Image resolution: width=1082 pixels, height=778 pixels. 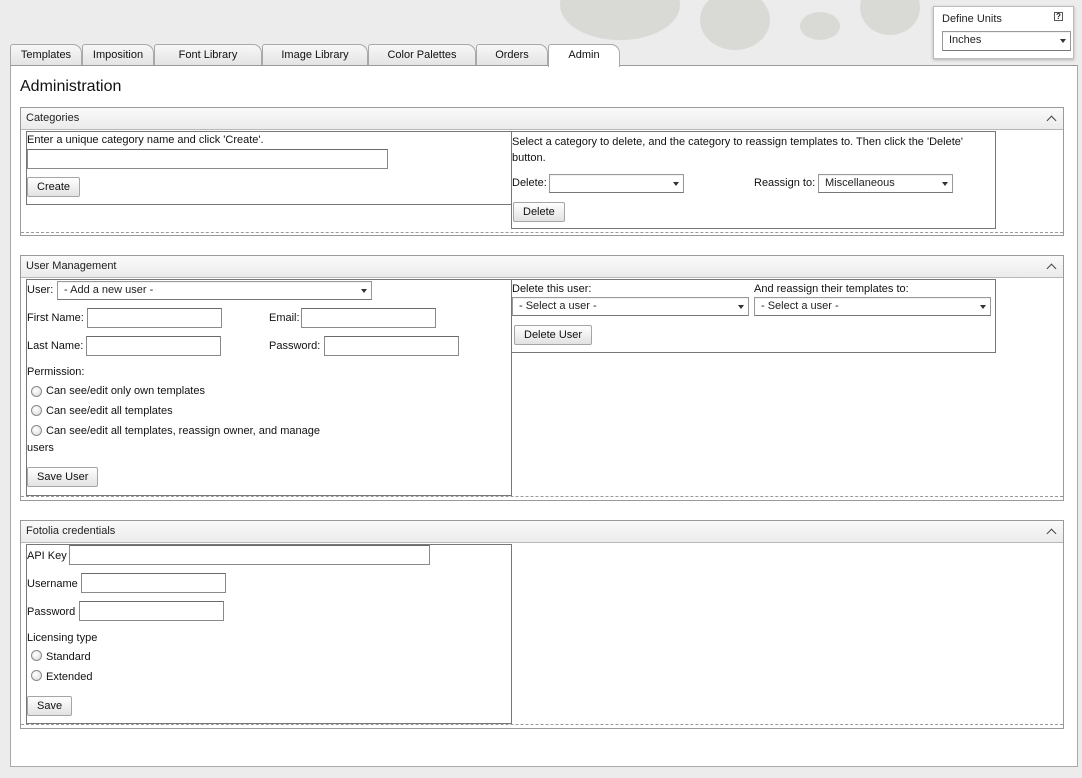 I want to click on save-credentials-button: Save, so click(x=50, y=706).